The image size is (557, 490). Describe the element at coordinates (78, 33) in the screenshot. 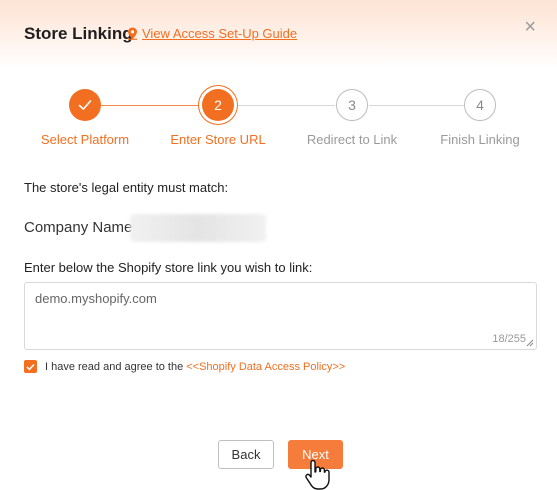

I see `dialog-title: Store Linking` at that location.